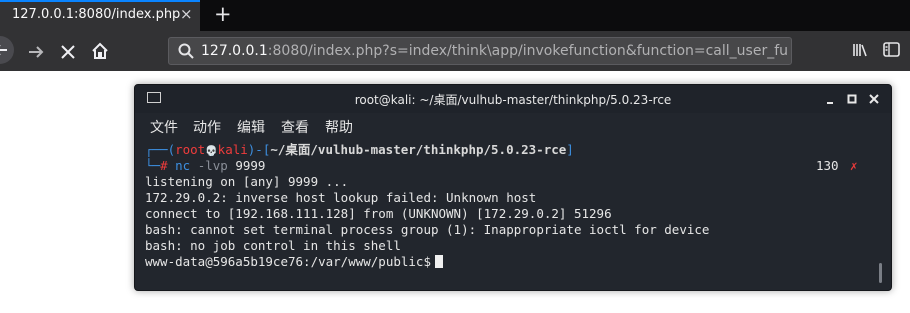 The image size is (910, 313). What do you see at coordinates (153, 165) in the screenshot?
I see `prompt-corner: └─` at bounding box center [153, 165].